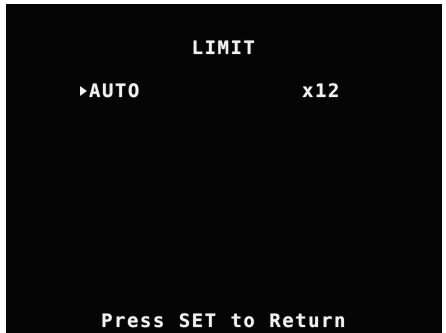  I want to click on selection-cursor-icon, so click(83, 91).